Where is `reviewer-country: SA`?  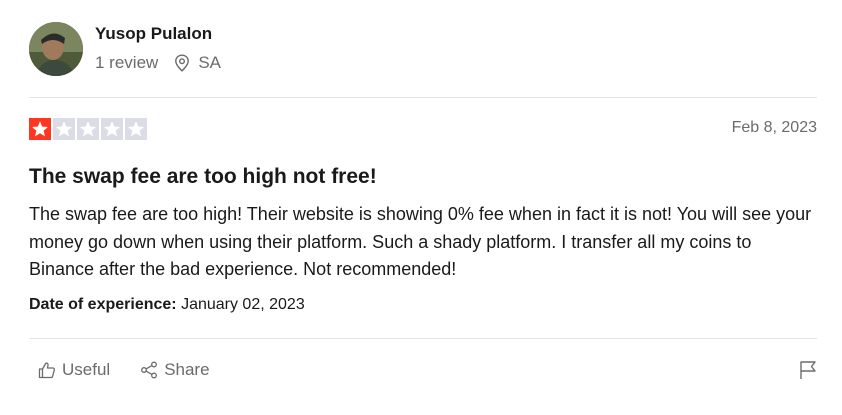
reviewer-country: SA is located at coordinates (209, 62).